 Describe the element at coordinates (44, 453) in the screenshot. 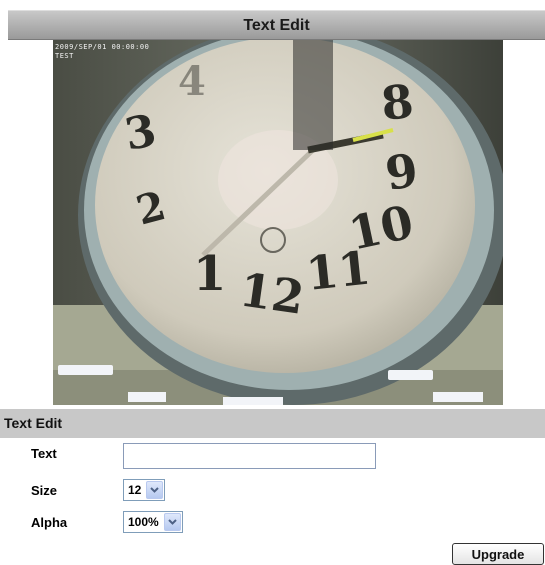

I see `text-label: Text` at that location.